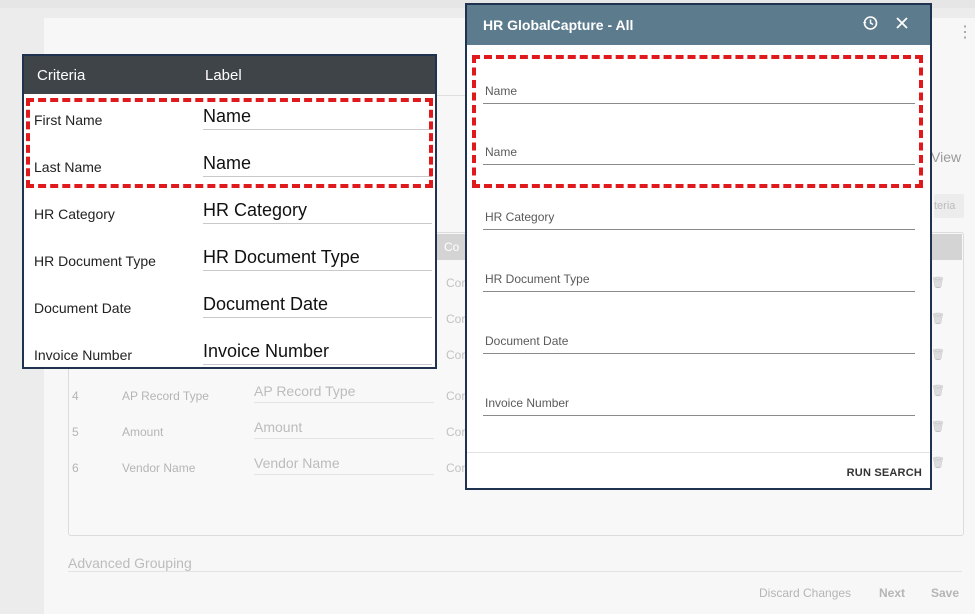 The width and height of the screenshot is (975, 614). I want to click on criteria-row: Document Date Document Date, so click(229, 307).